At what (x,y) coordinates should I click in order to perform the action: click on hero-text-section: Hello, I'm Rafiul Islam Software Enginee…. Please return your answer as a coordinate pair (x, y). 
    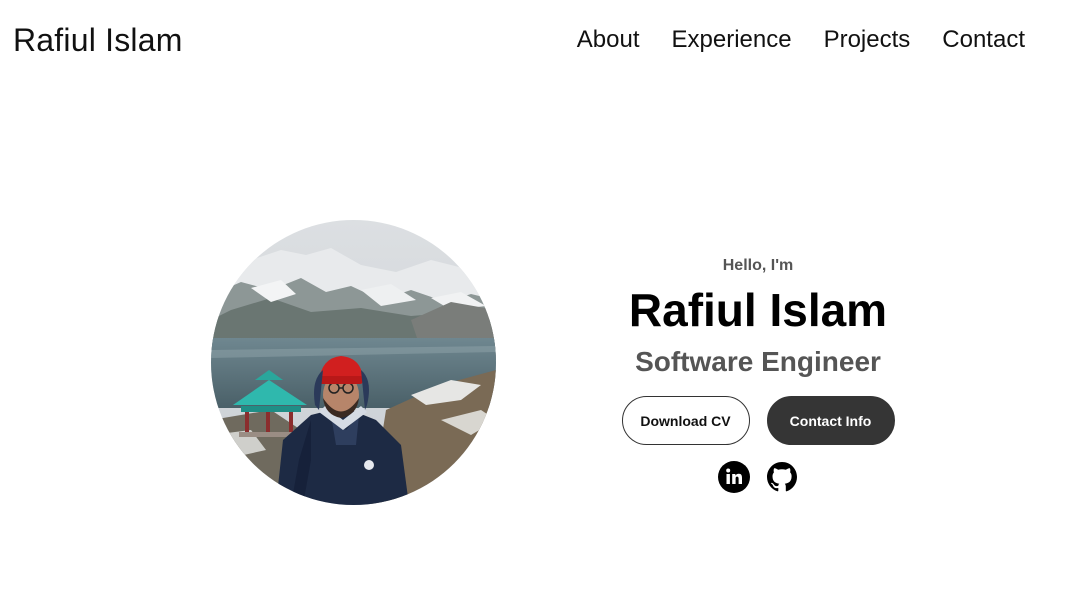
    Looking at the image, I should click on (758, 372).